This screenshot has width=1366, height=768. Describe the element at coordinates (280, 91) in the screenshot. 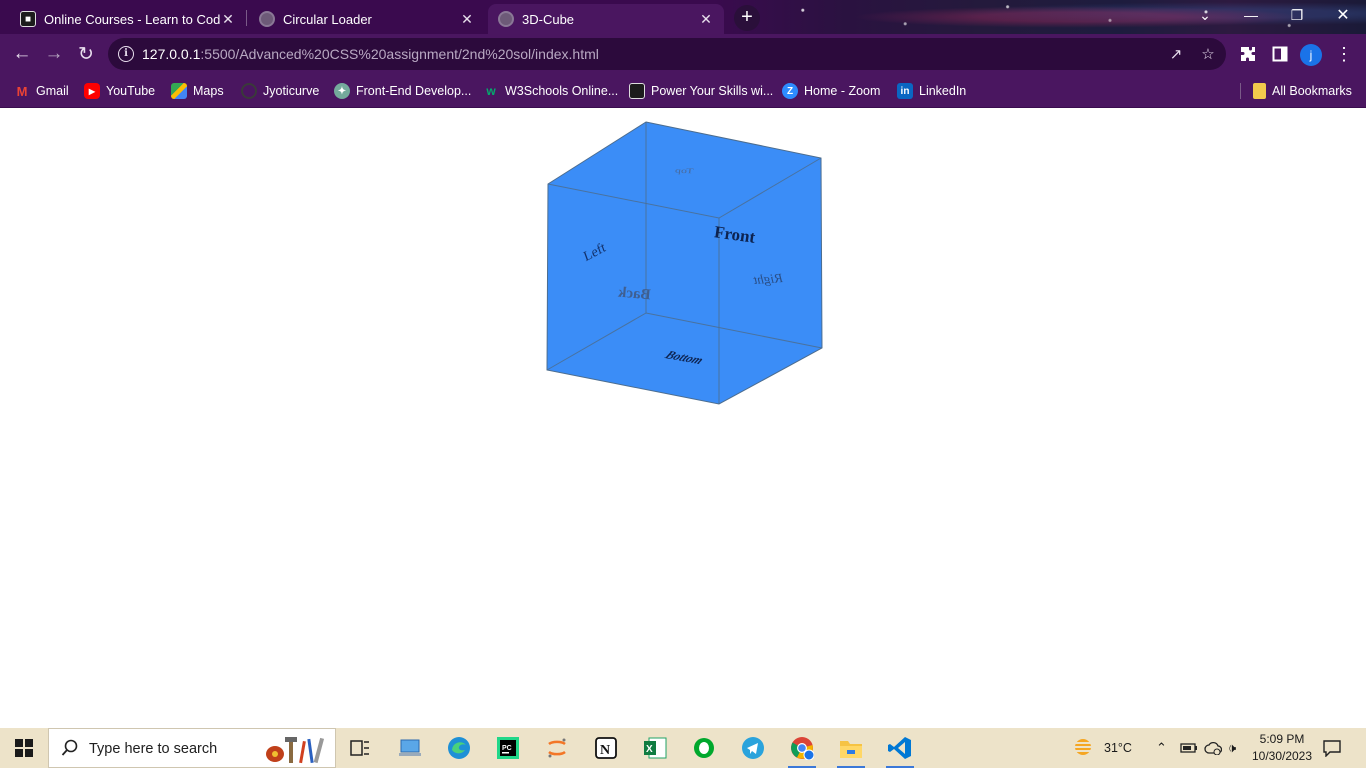

I see `bookmark-jyoticurve: Jyoticurve` at that location.